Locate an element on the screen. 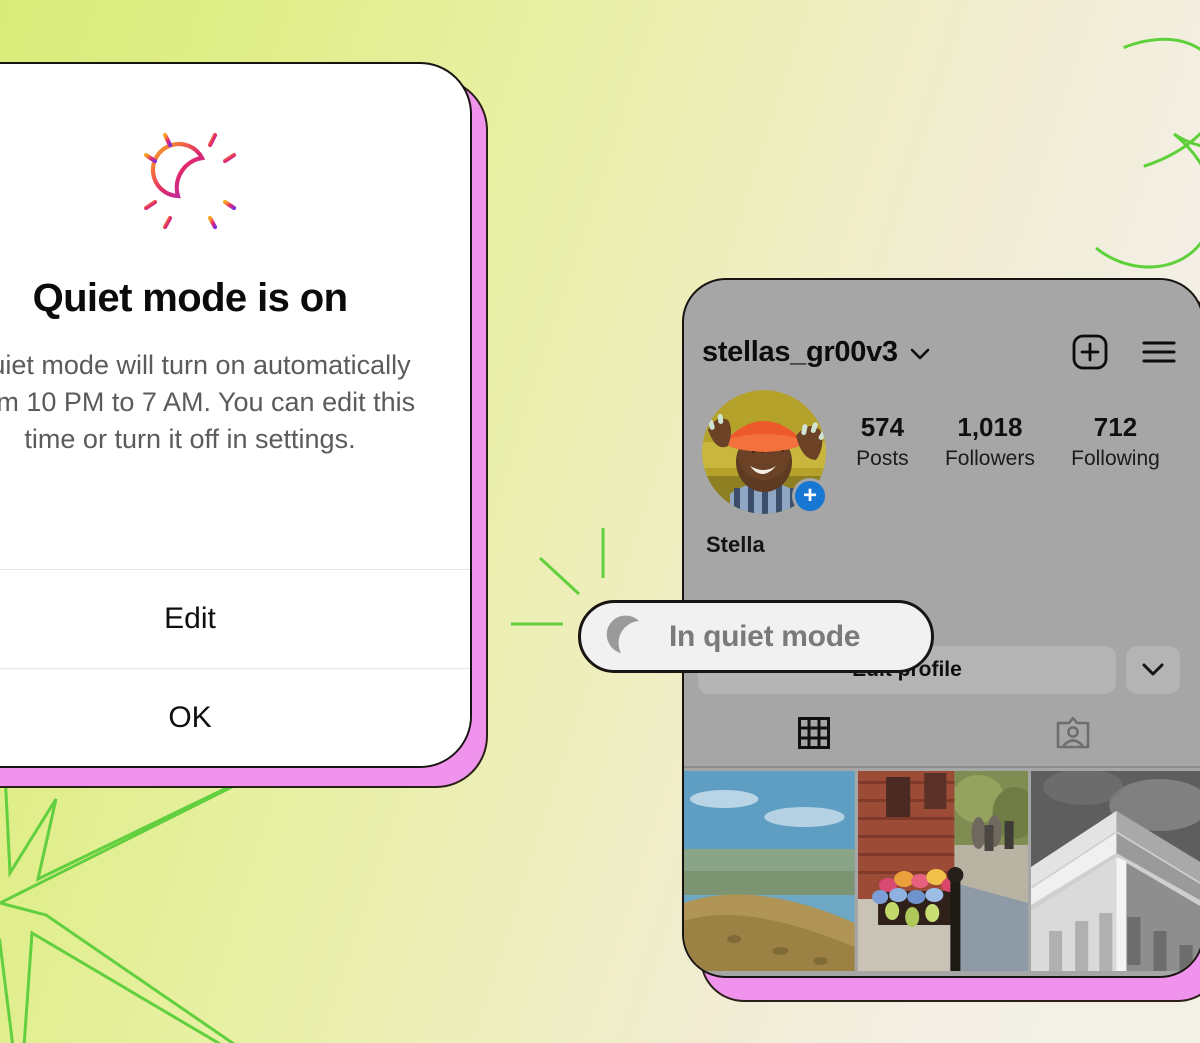 The width and height of the screenshot is (1200, 1043). photo-building-corner is located at coordinates (1115, 871).